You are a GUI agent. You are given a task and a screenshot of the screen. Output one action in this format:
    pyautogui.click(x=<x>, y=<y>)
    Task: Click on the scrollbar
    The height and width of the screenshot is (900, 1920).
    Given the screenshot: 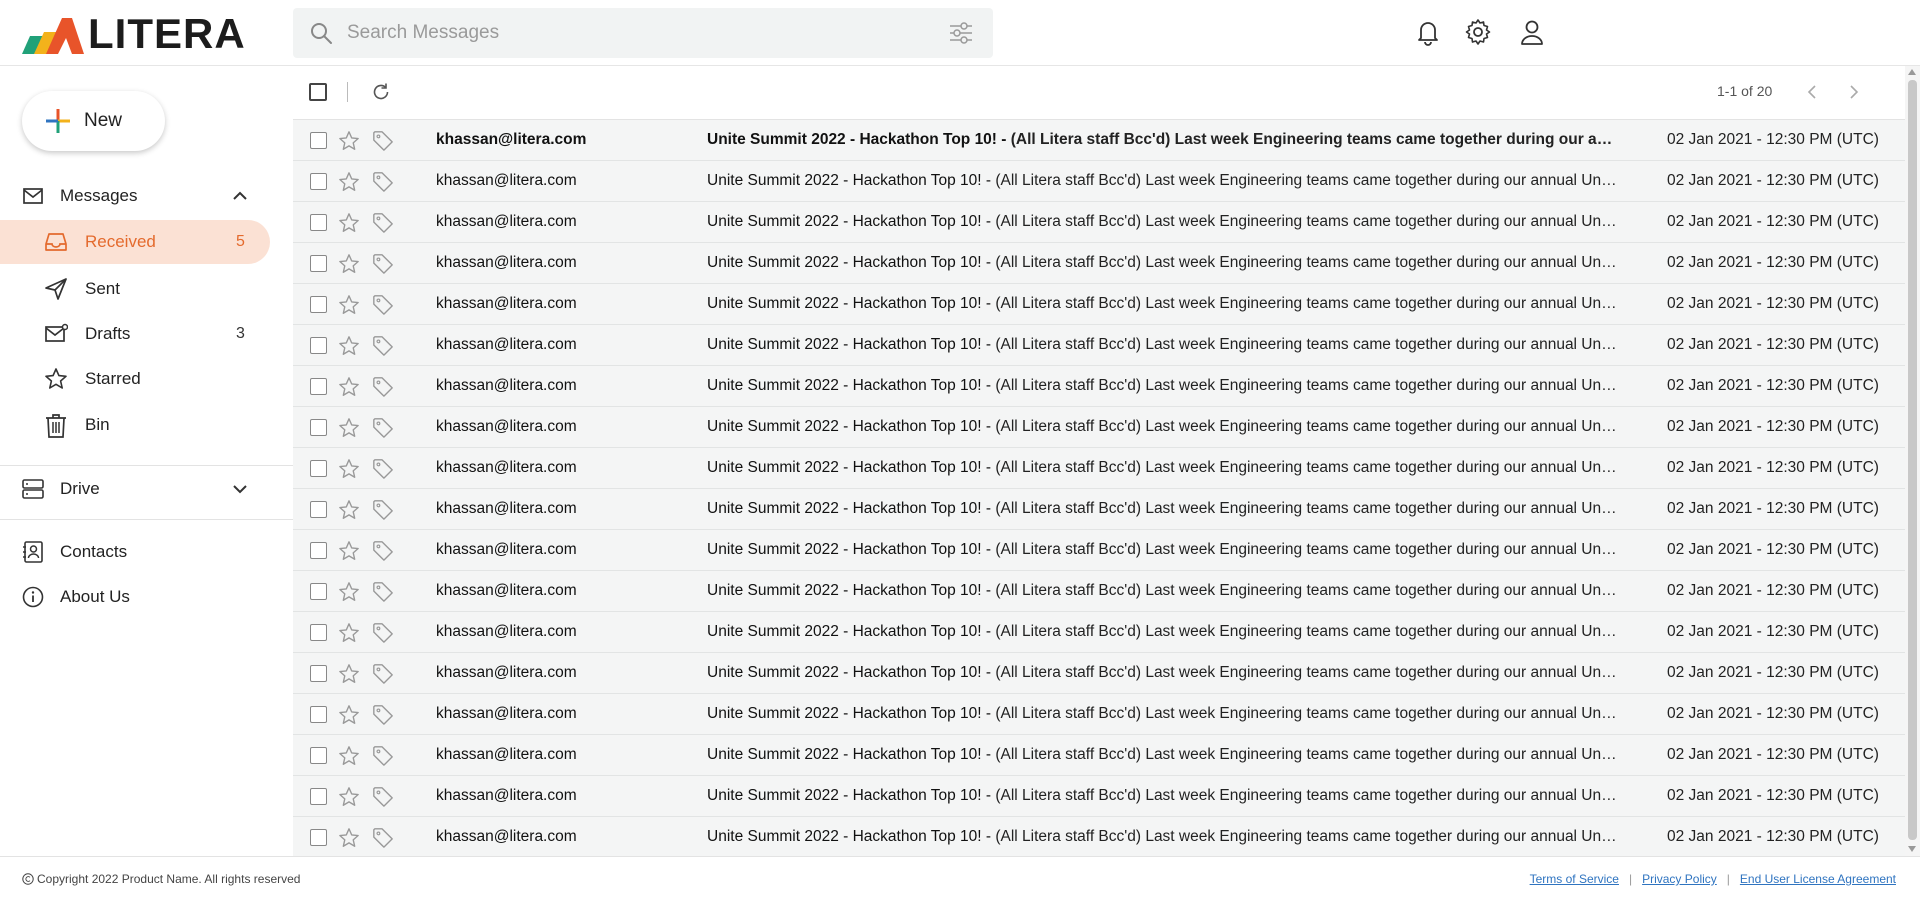 What is the action you would take?
    pyautogui.click(x=1912, y=461)
    